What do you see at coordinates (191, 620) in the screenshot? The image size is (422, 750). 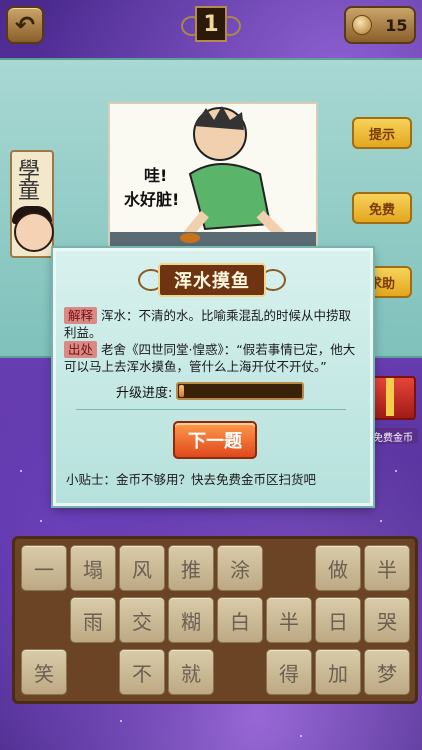 I see `key-1-3: 糊` at bounding box center [191, 620].